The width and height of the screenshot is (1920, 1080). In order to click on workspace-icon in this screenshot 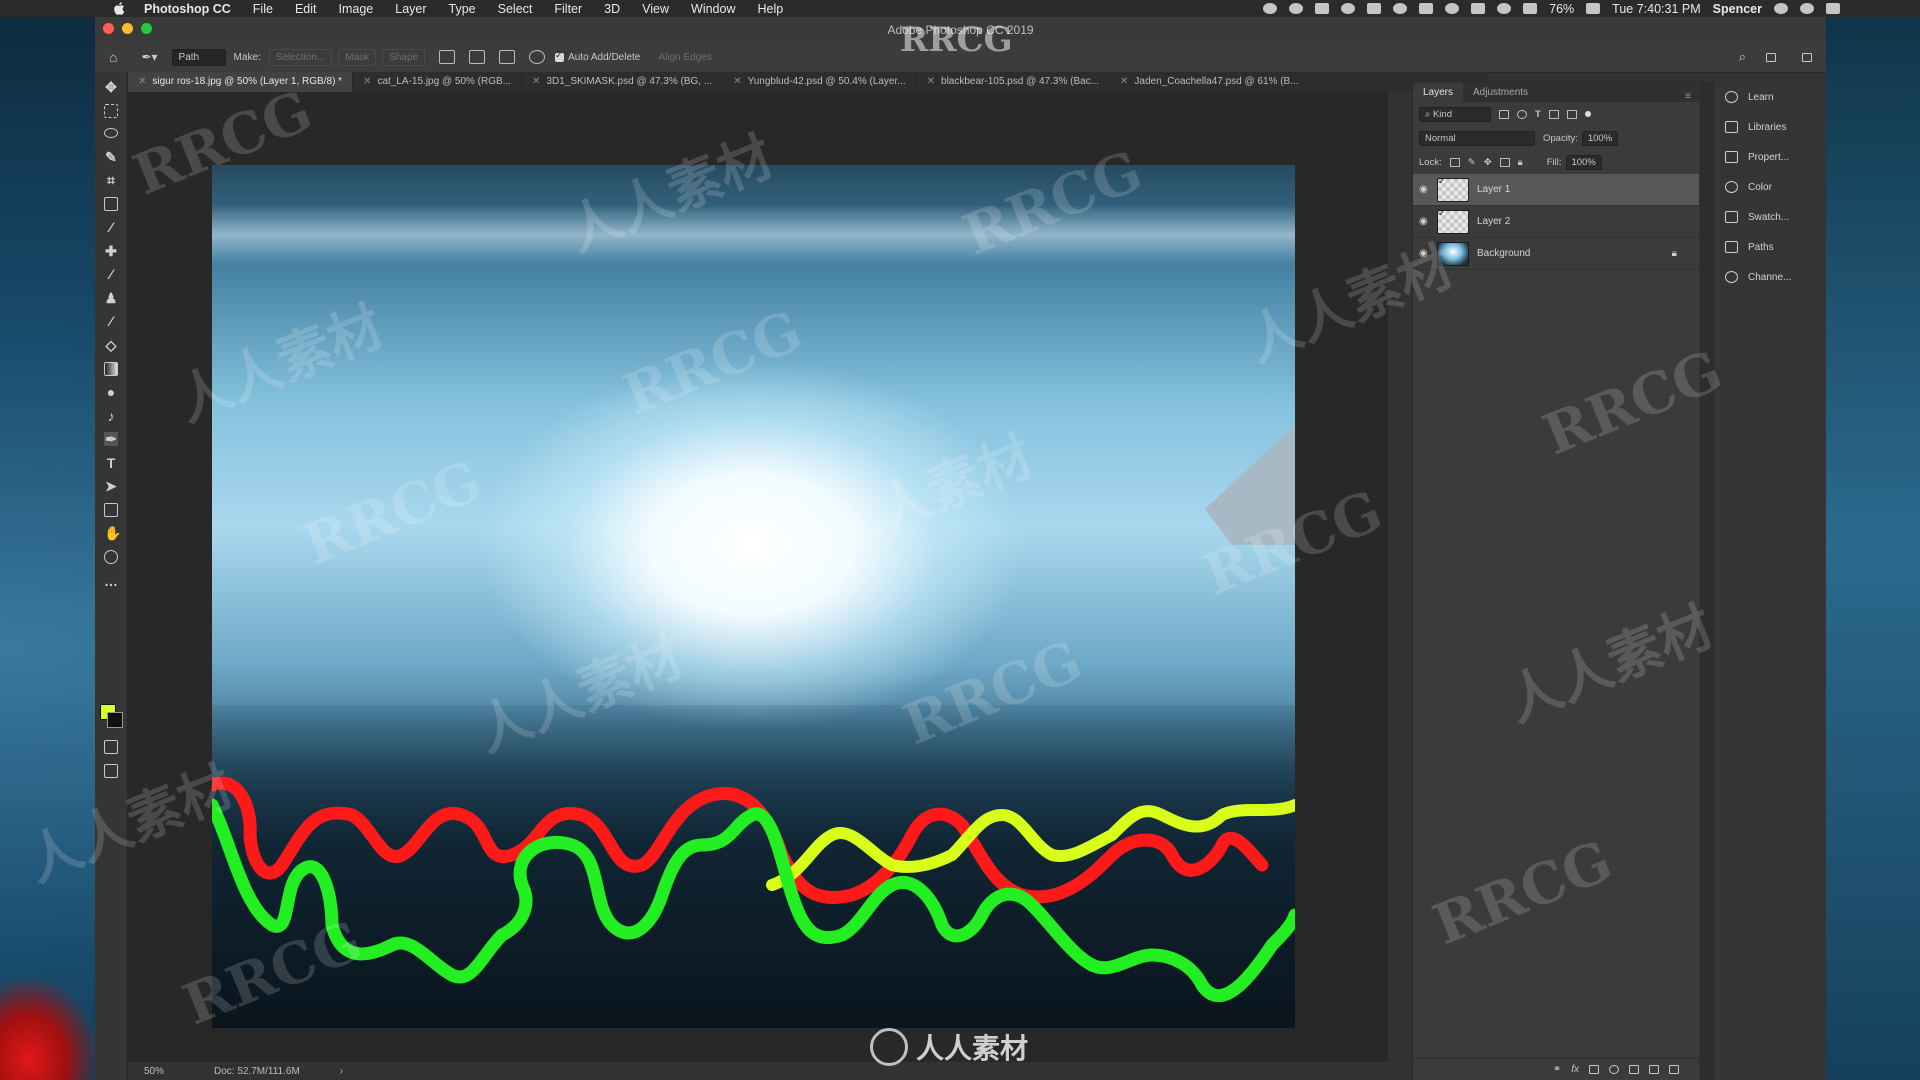, I will do `click(1771, 57)`.